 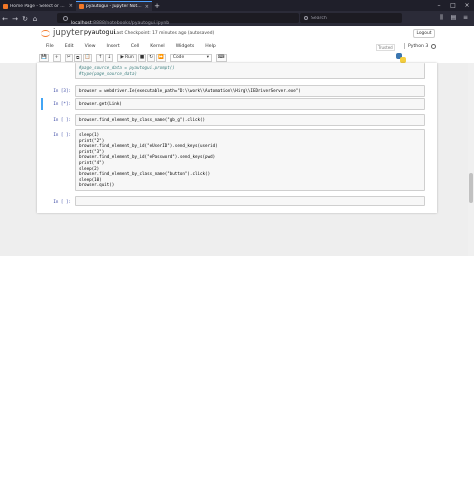 What do you see at coordinates (92, 162) in the screenshot?
I see `code-line: print("4")` at bounding box center [92, 162].